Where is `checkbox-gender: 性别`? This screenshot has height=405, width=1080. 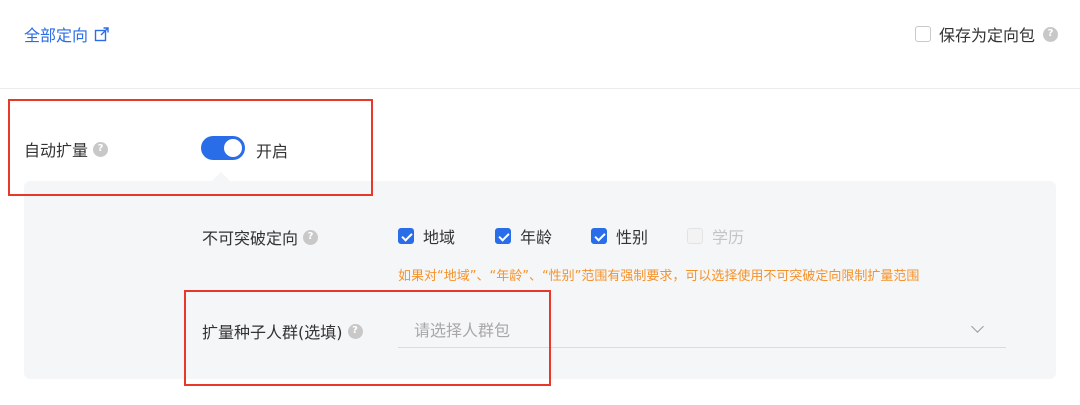
checkbox-gender: 性别 is located at coordinates (619, 236).